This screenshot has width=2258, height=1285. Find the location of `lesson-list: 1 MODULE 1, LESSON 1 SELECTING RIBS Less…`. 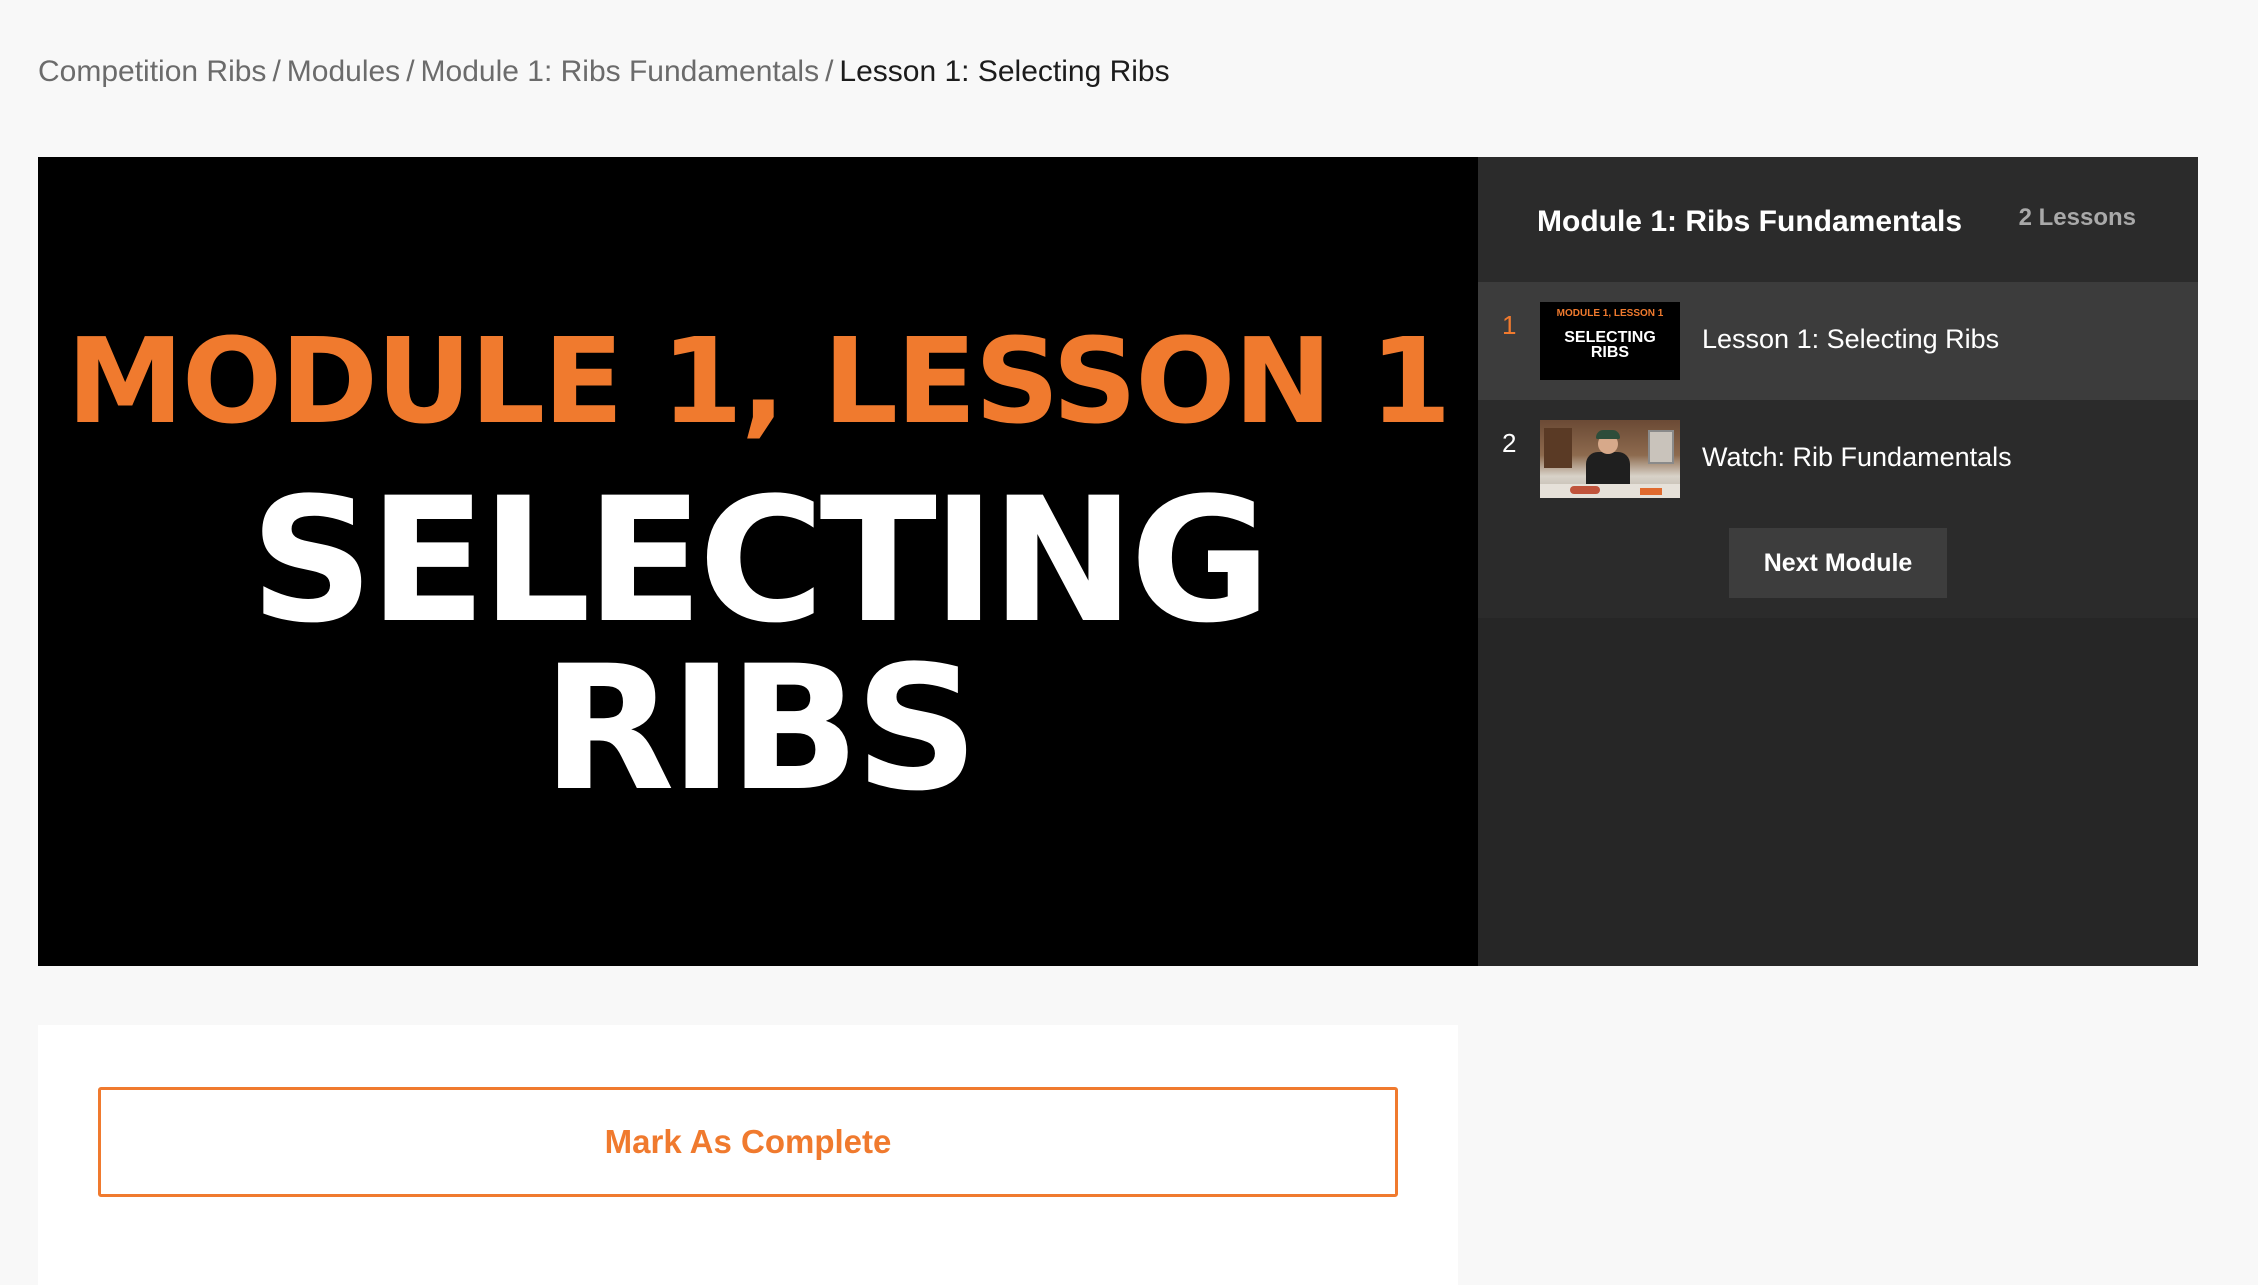

lesson-list: 1 MODULE 1, LESSON 1 SELECTING RIBS Less… is located at coordinates (1838, 450).